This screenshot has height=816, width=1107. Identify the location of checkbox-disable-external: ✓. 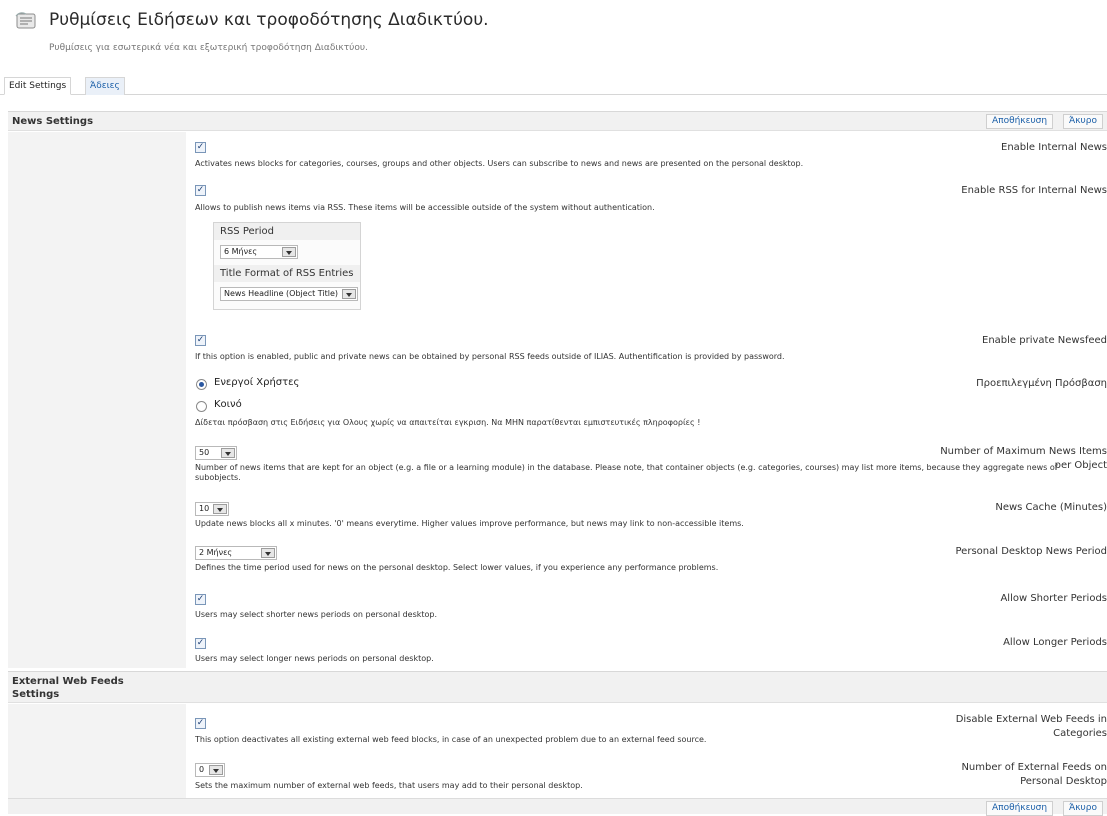
(200, 723).